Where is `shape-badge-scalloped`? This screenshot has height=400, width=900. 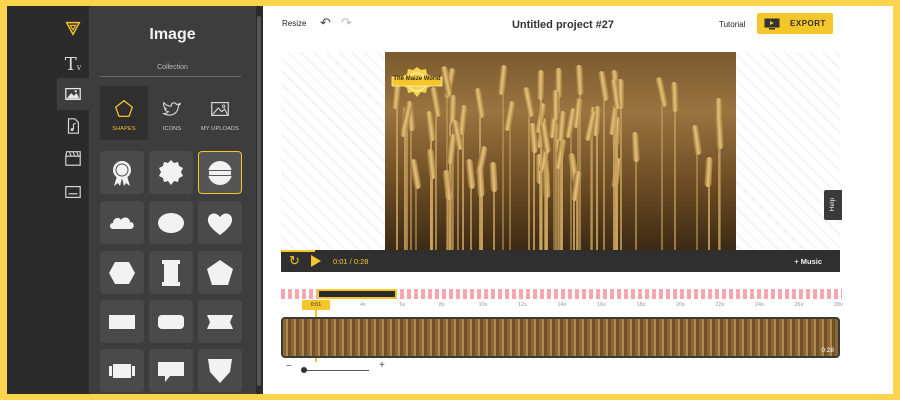
shape-badge-scalloped is located at coordinates (171, 172).